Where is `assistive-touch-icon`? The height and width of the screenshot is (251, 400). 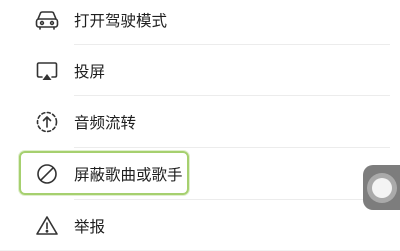 assistive-touch-icon is located at coordinates (381, 187).